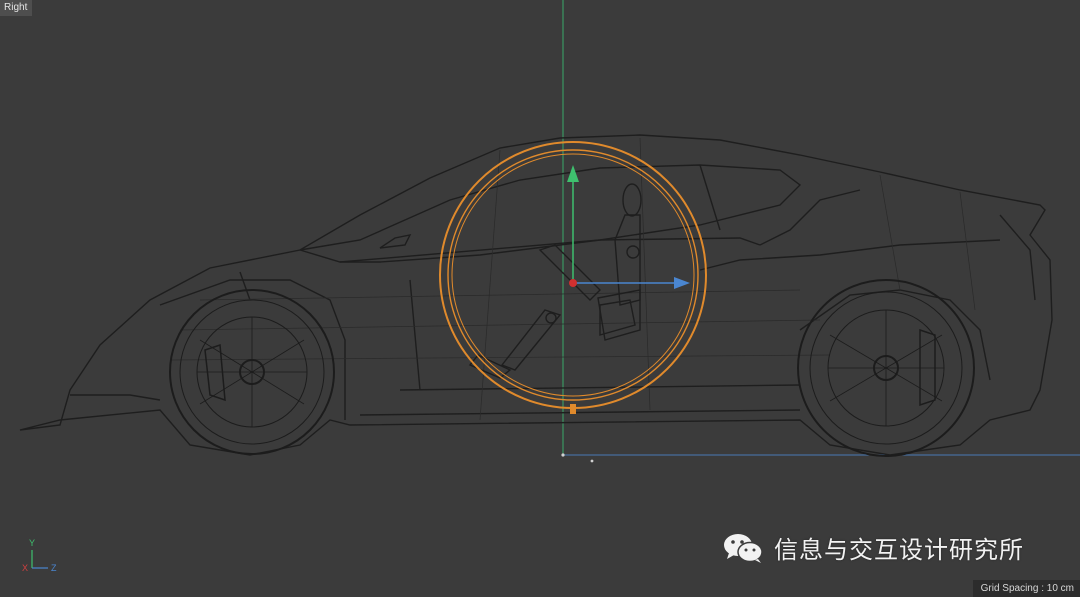  What do you see at coordinates (573, 283) in the screenshot?
I see `gizmo-center-handle` at bounding box center [573, 283].